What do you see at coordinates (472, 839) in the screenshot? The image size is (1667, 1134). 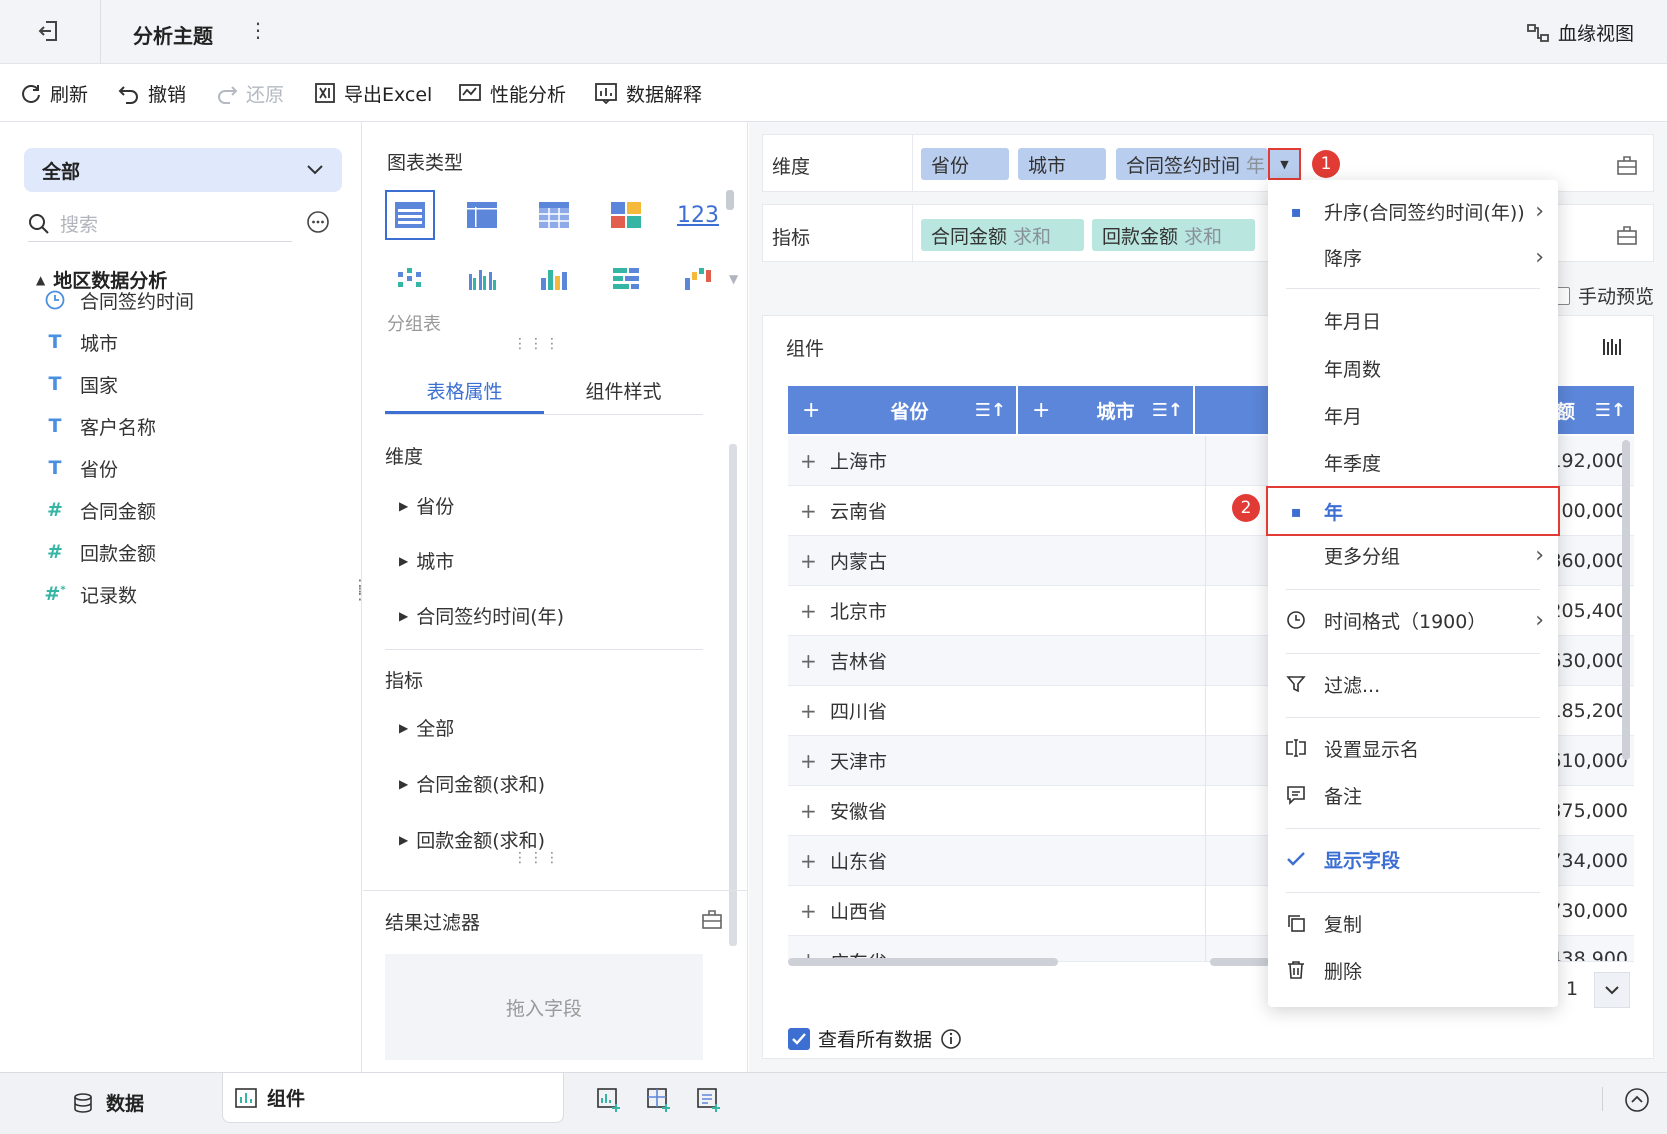 I see `measure-item-payment-amount: ▶ 回款金额(求和)` at bounding box center [472, 839].